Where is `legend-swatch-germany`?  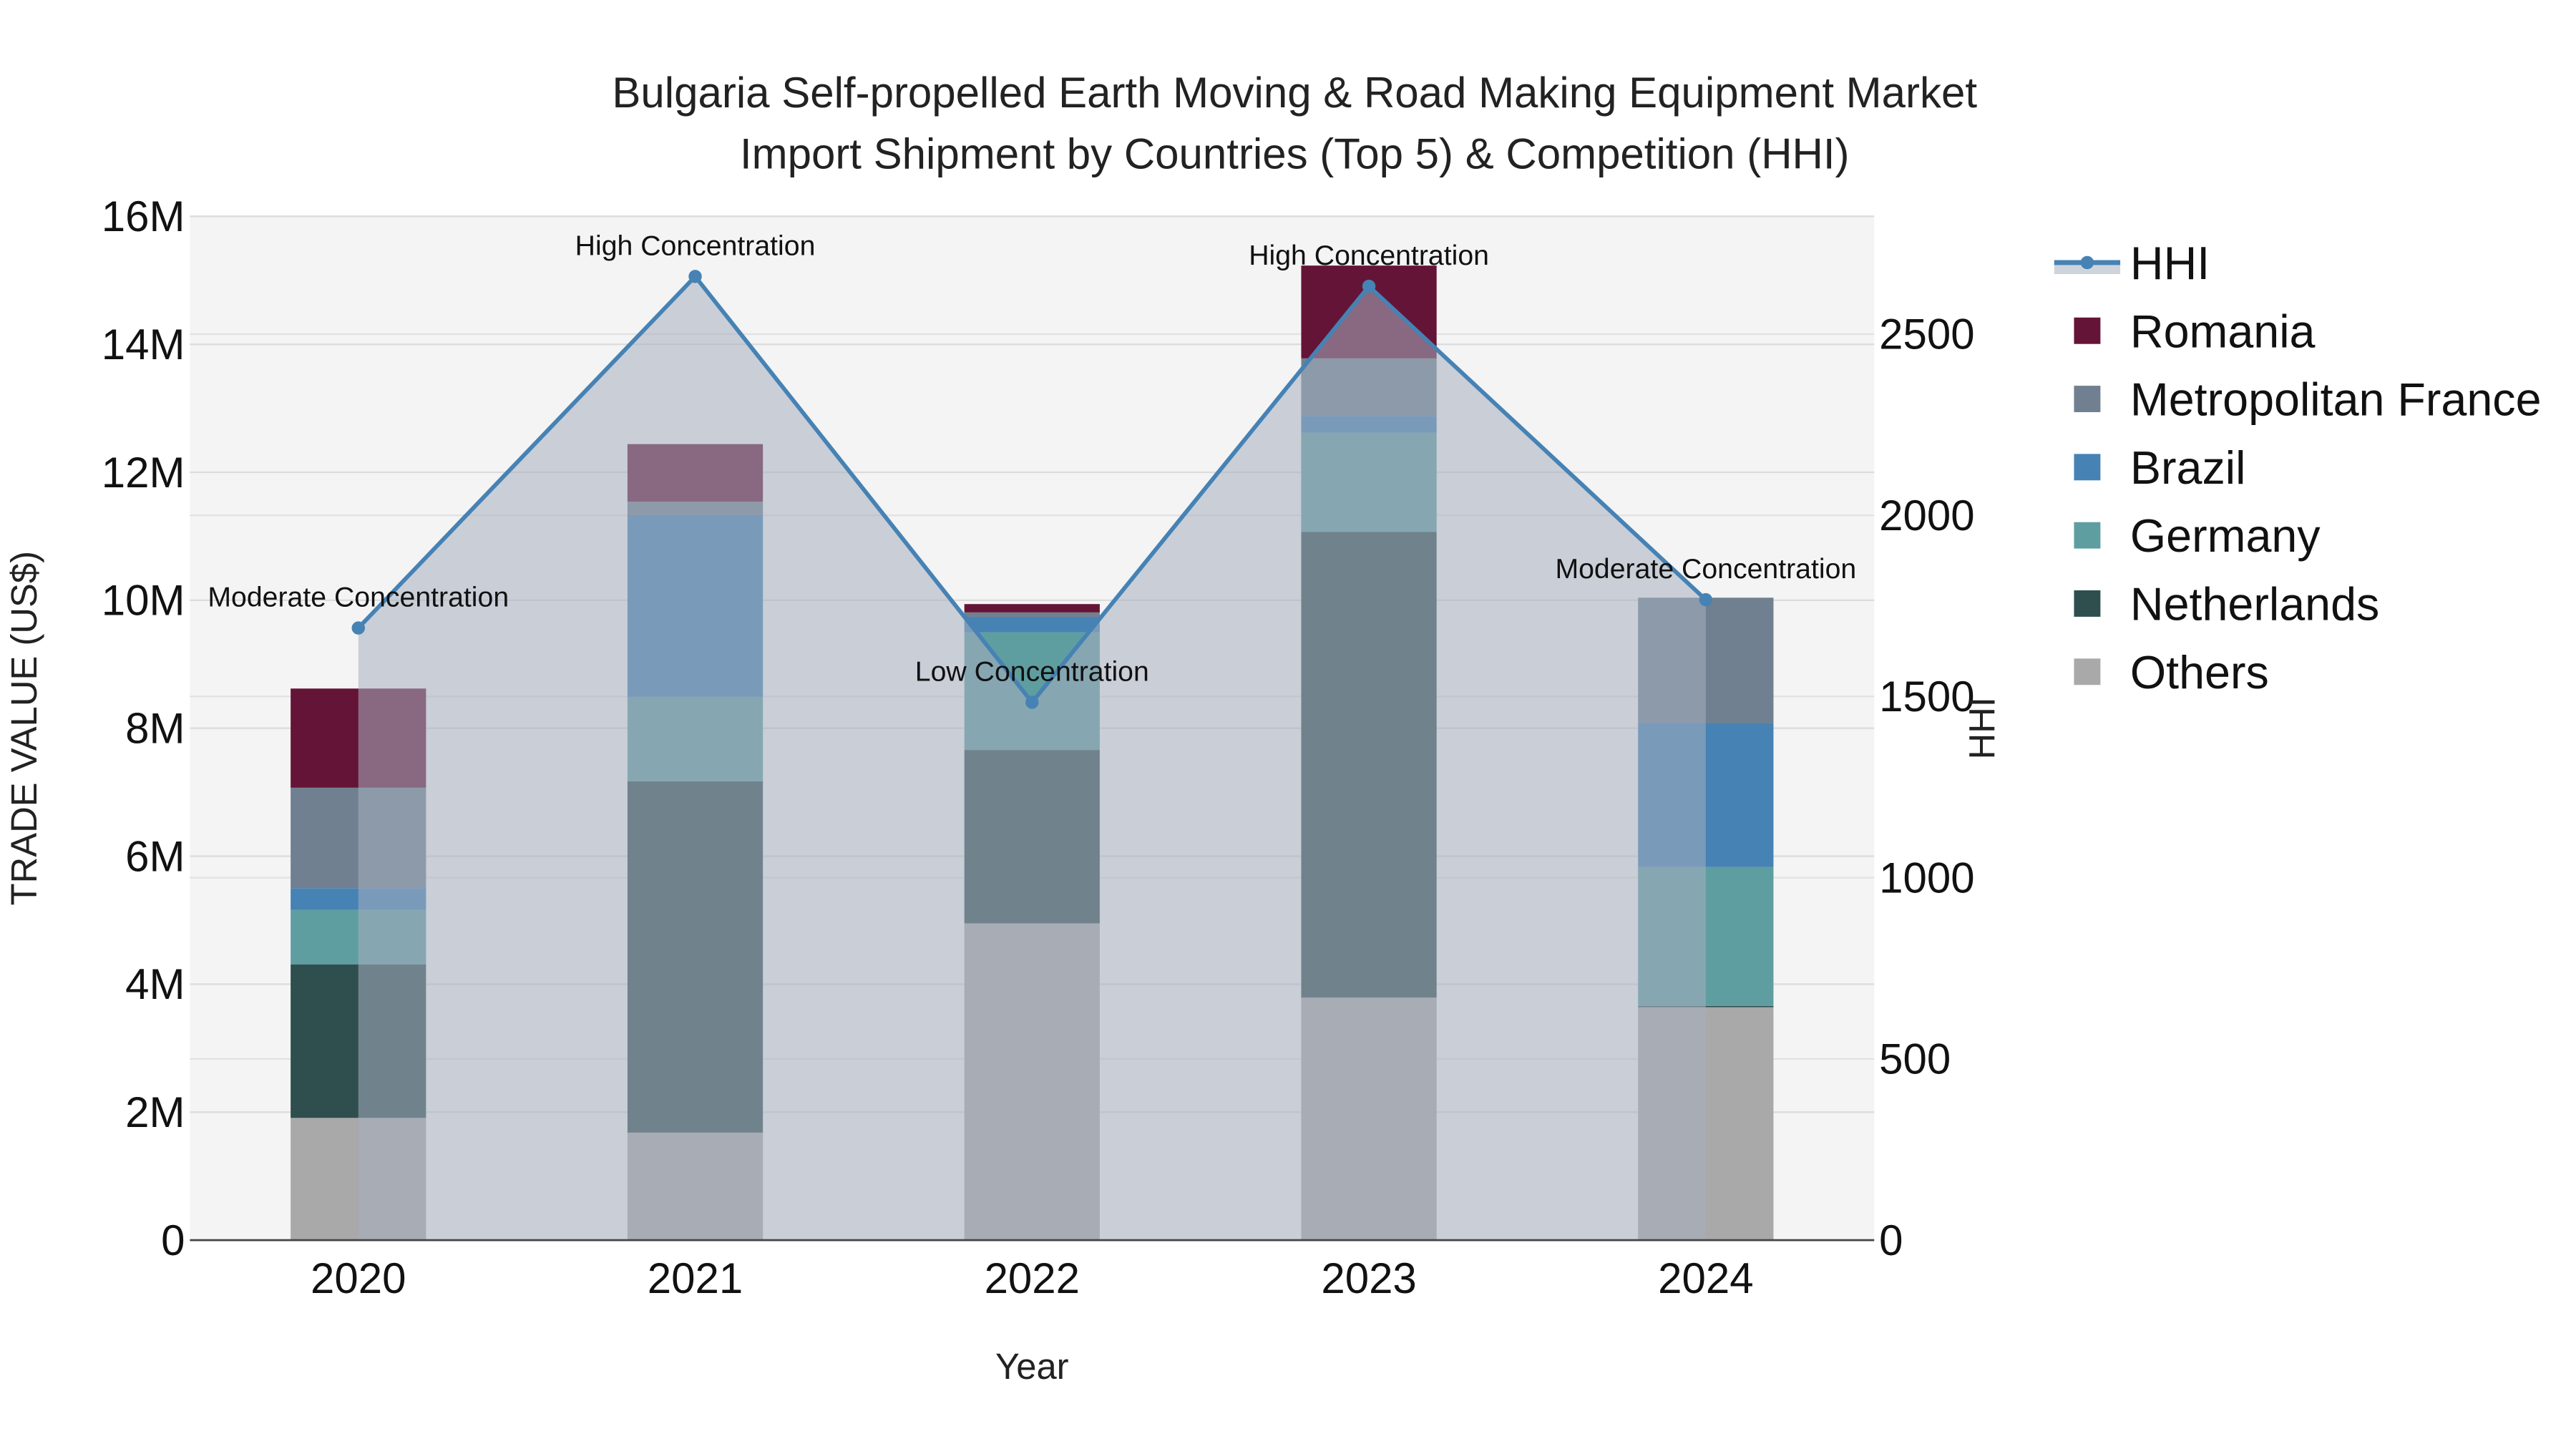 legend-swatch-germany is located at coordinates (2087, 535).